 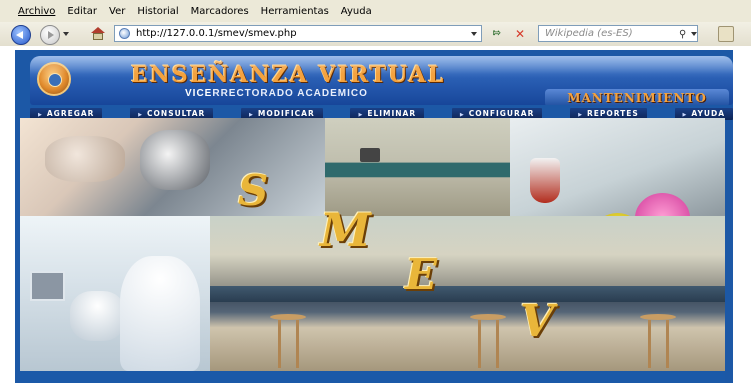 I want to click on home-button, so click(x=98, y=33).